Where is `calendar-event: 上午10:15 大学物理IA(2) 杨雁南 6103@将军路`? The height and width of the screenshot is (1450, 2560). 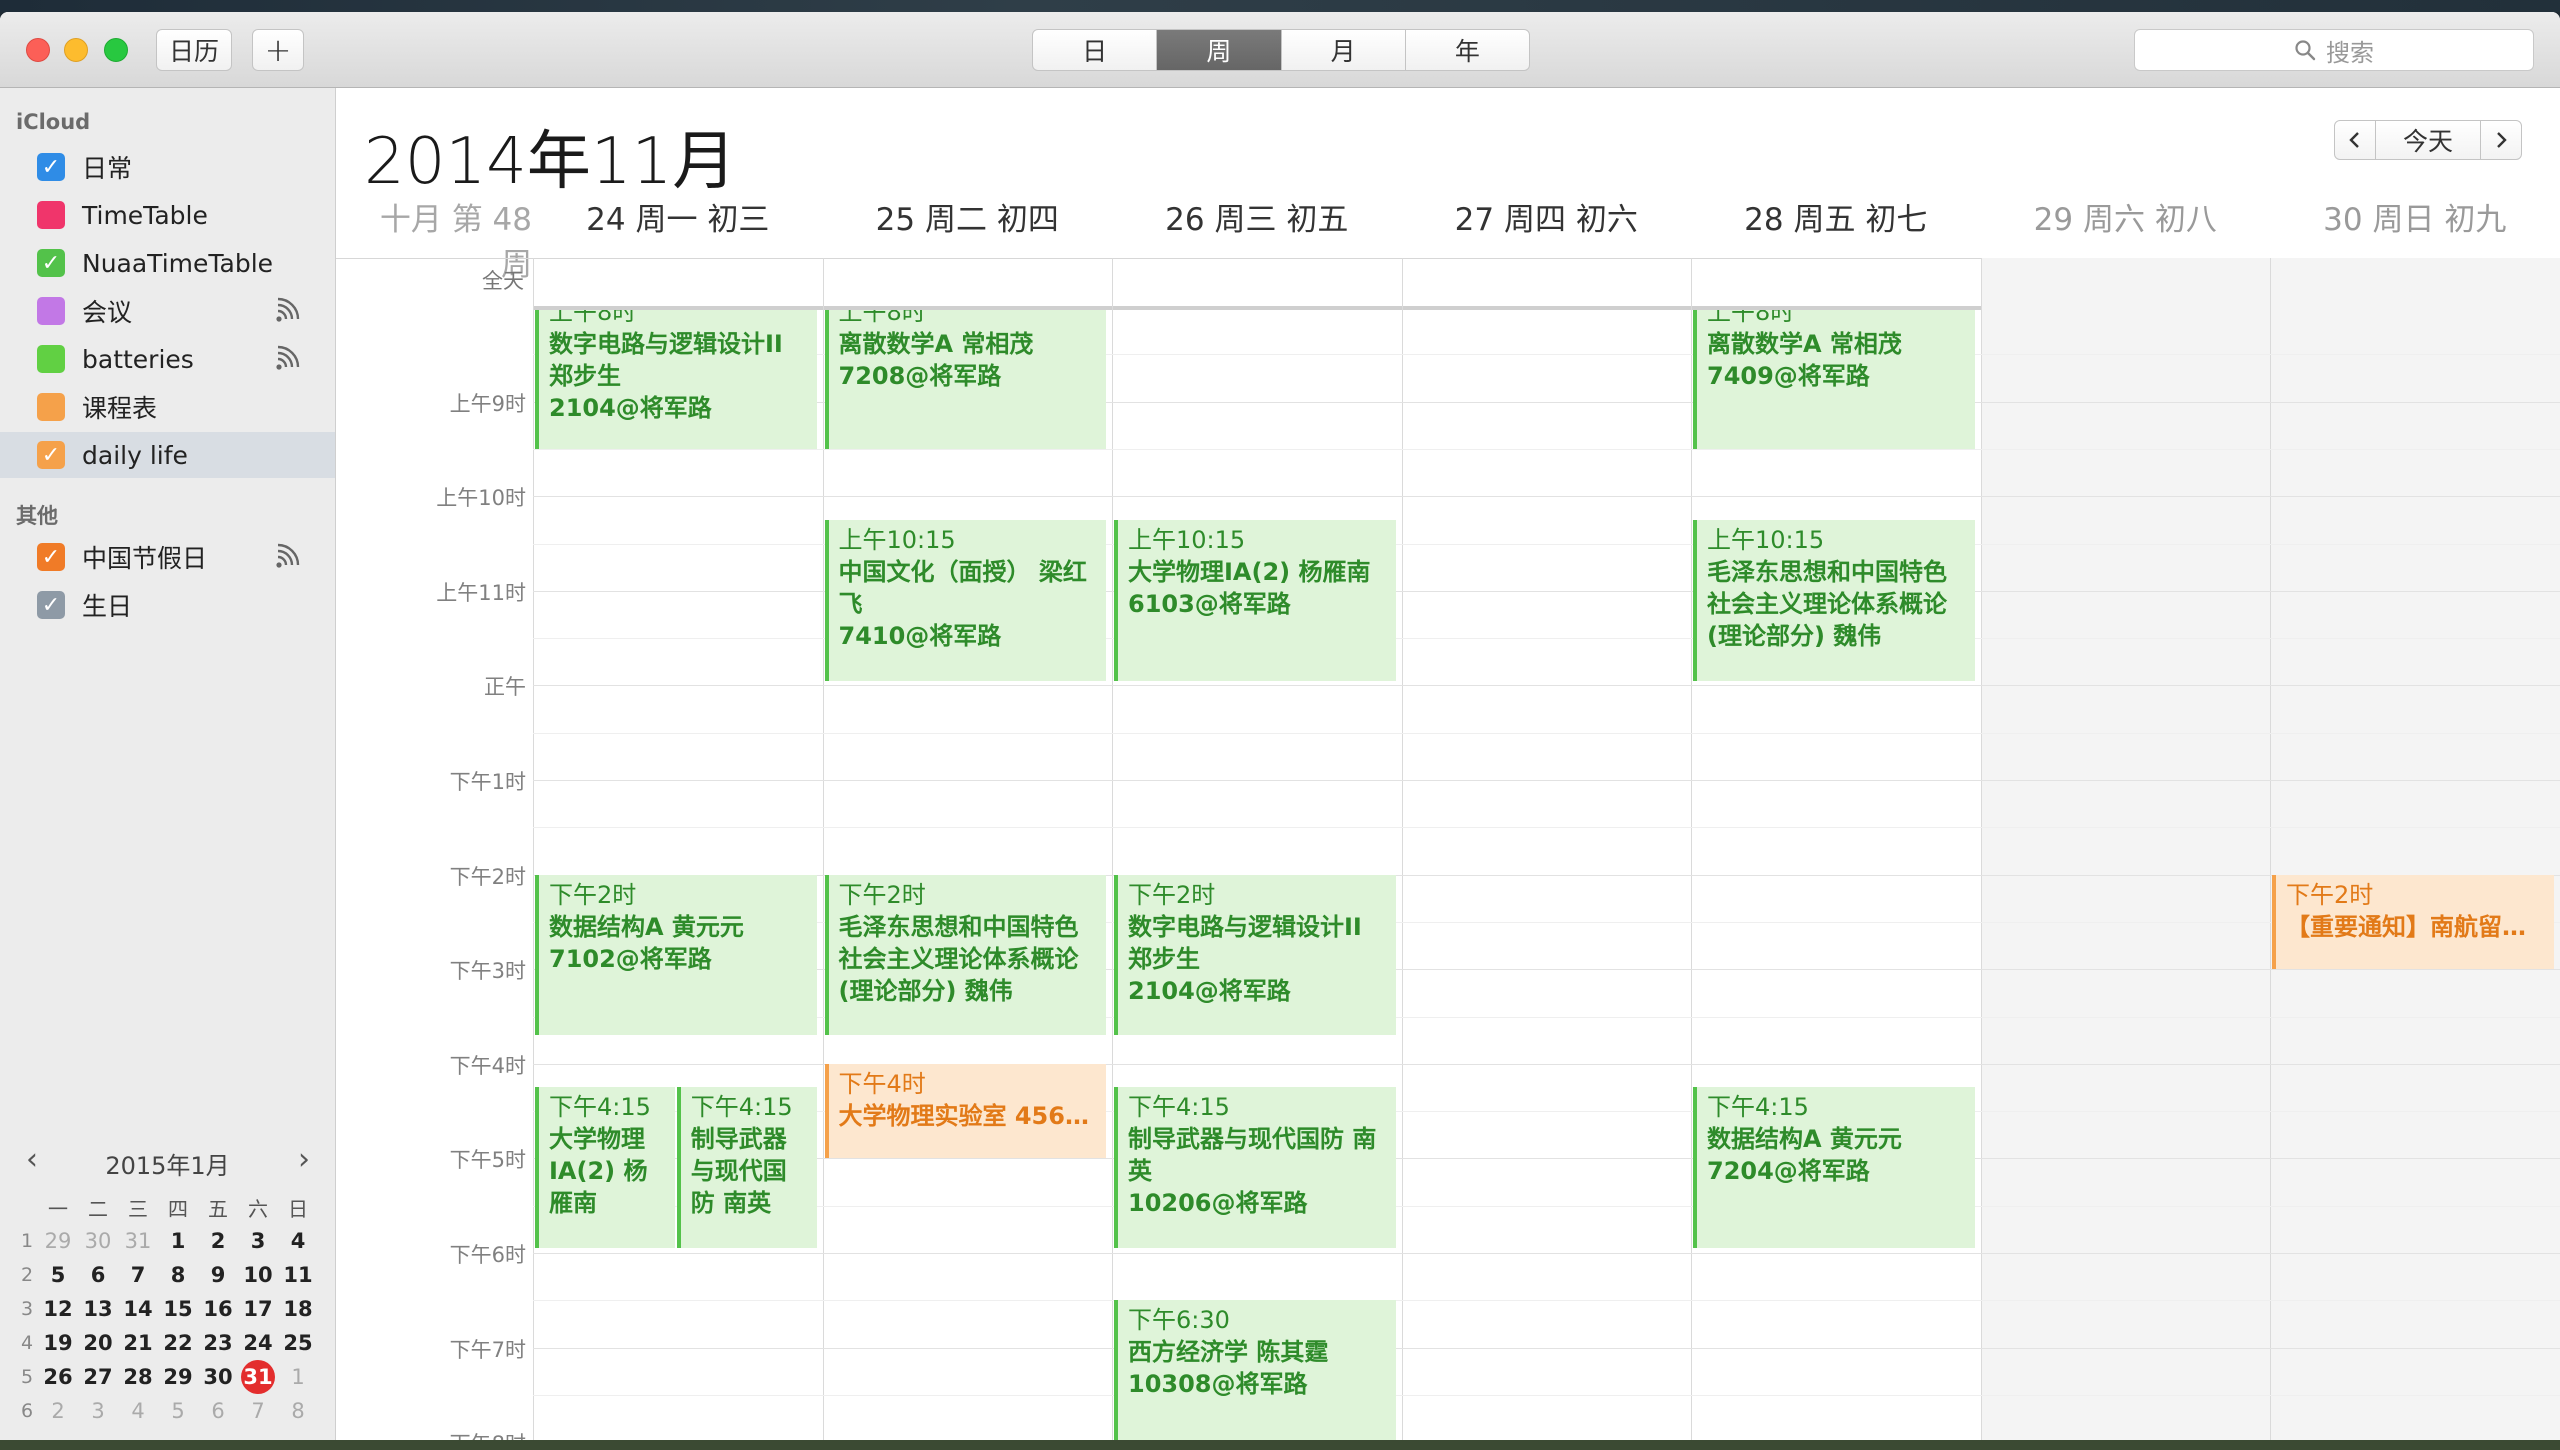
calendar-event: 上午10:15 大学物理IA(2) 杨雁南 6103@将军路 is located at coordinates (1255, 600).